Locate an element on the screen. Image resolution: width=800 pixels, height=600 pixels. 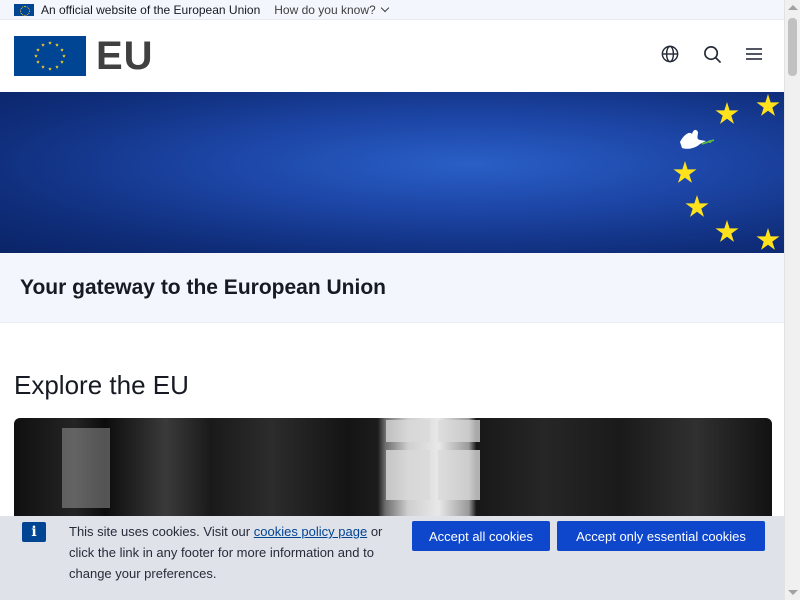
search-button is located at coordinates (712, 54).